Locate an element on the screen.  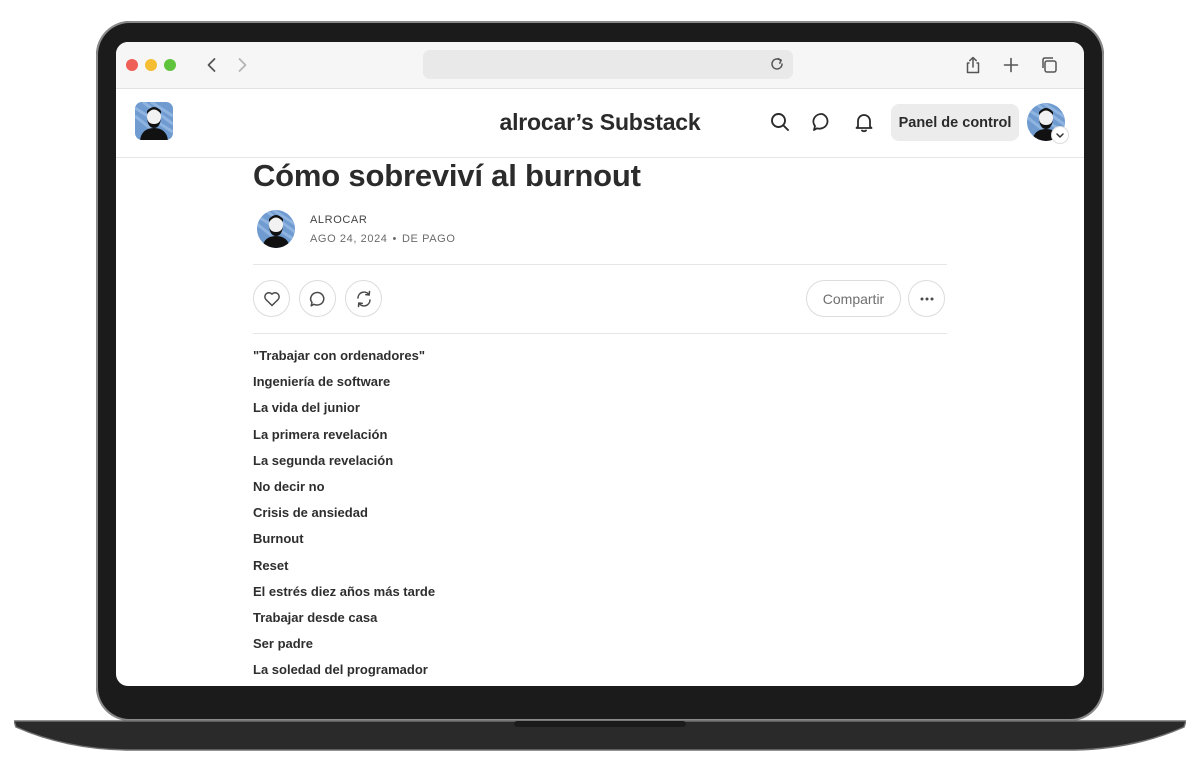
close-window-button is located at coordinates (132, 65).